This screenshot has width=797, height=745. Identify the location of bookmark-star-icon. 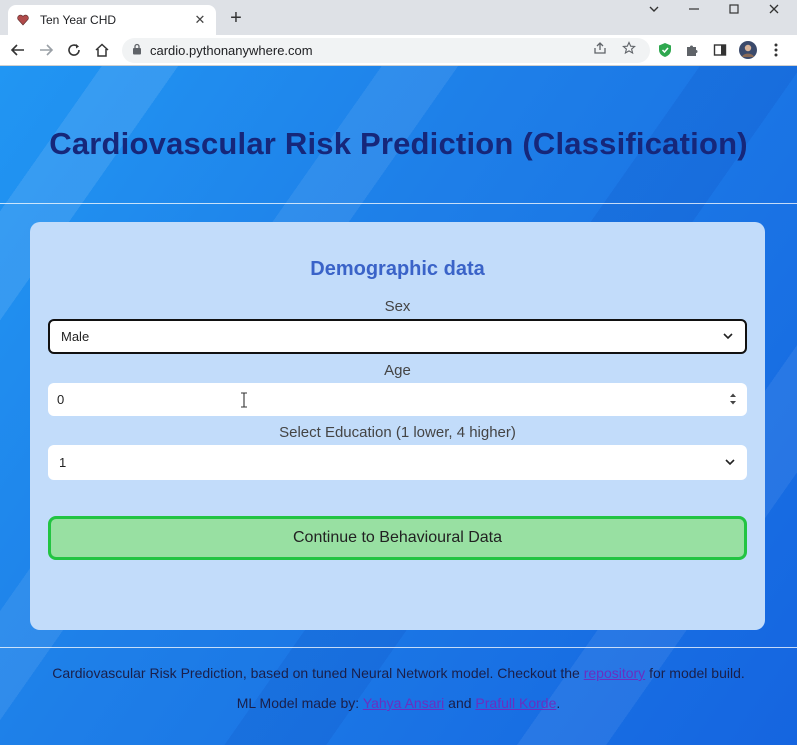
(629, 48).